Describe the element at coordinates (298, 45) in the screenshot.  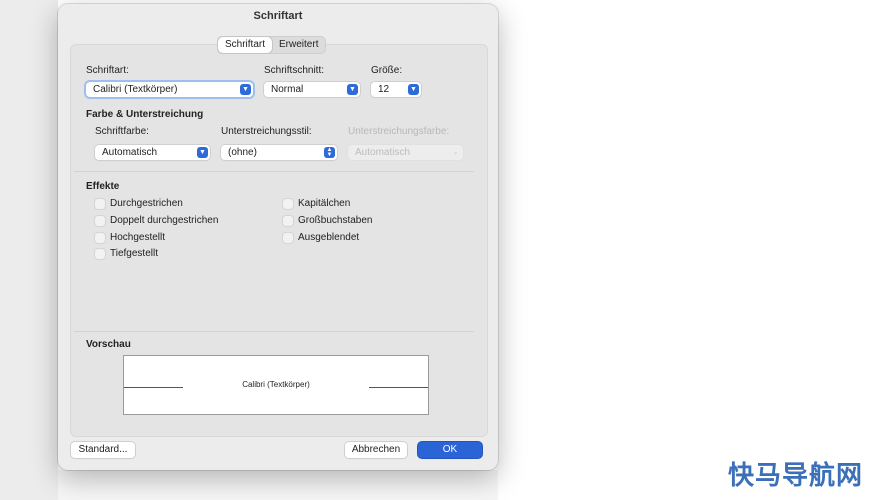
I see `tab-erweitert: Erweitert` at that location.